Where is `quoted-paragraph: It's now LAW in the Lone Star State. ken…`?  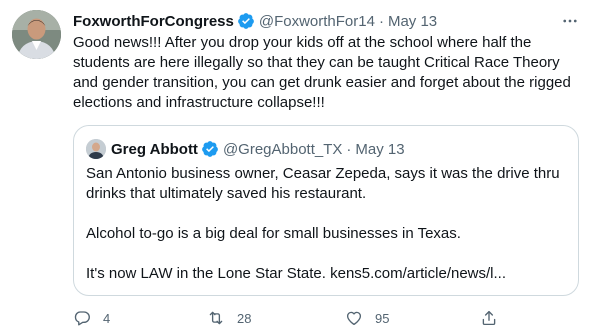
quoted-paragraph: It's now LAW in the Lone Star State. ken… is located at coordinates (296, 273).